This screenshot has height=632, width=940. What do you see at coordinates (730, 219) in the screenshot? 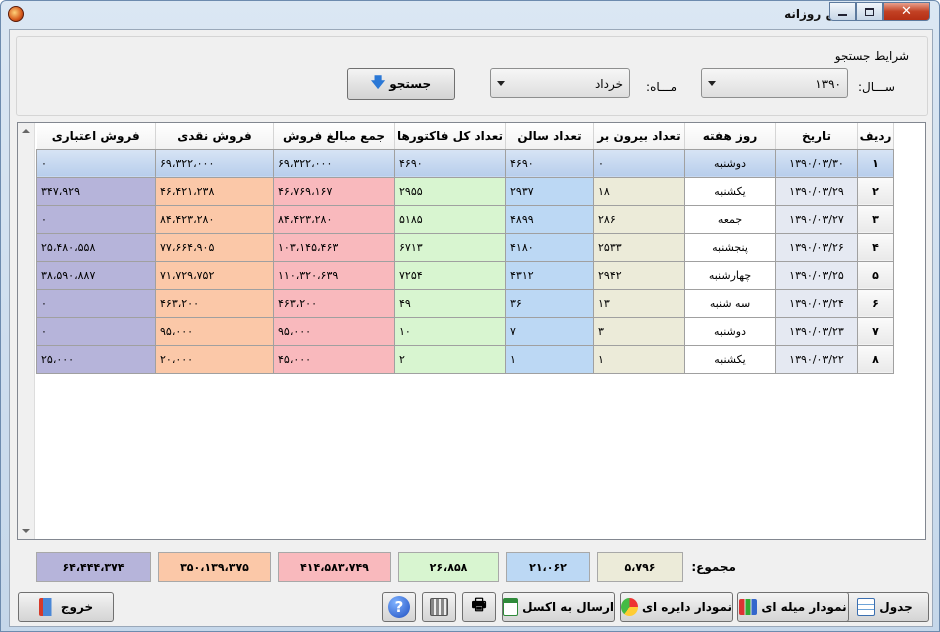
I see `table-cell: جمعه` at bounding box center [730, 219].